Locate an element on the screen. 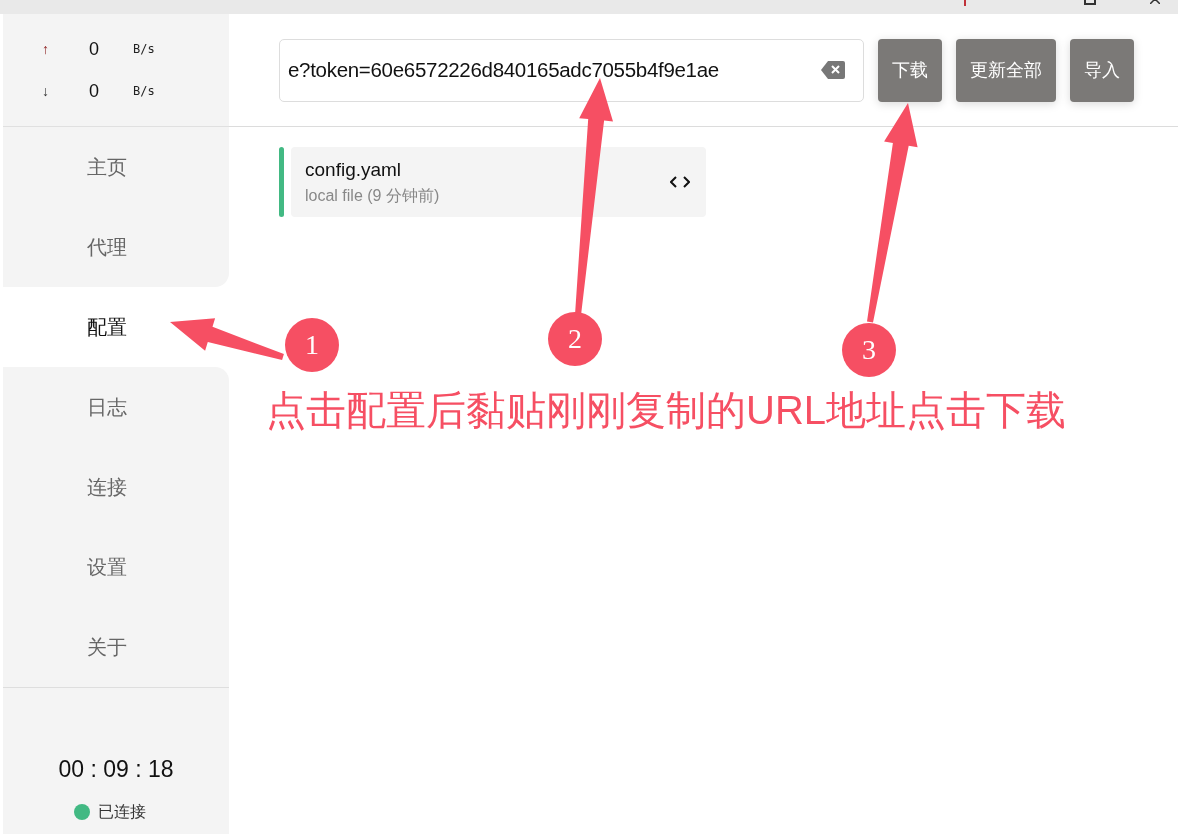 The height and width of the screenshot is (834, 1202). url-field: e?token=60e6572226d840165adc7055b4f9e1ae is located at coordinates (571, 70).